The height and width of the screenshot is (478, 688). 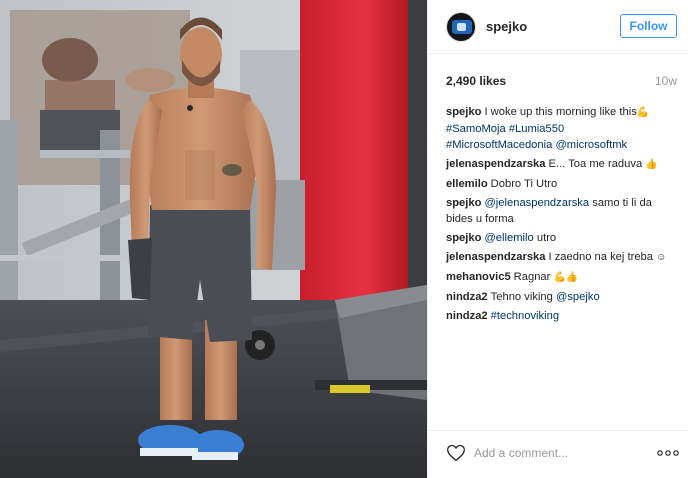 I want to click on avatar-highlight, so click(x=461, y=27).